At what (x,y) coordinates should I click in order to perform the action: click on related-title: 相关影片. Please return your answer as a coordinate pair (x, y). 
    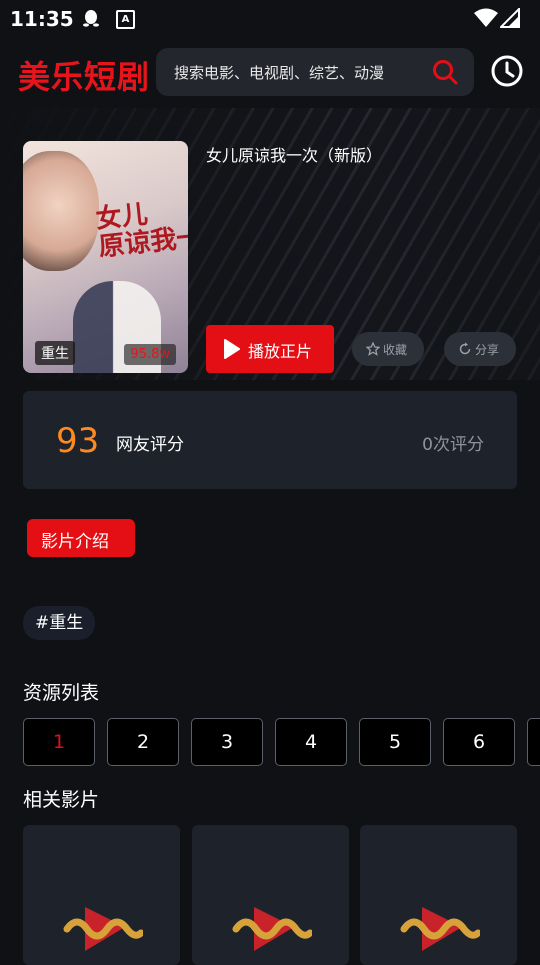
    Looking at the image, I should click on (61, 800).